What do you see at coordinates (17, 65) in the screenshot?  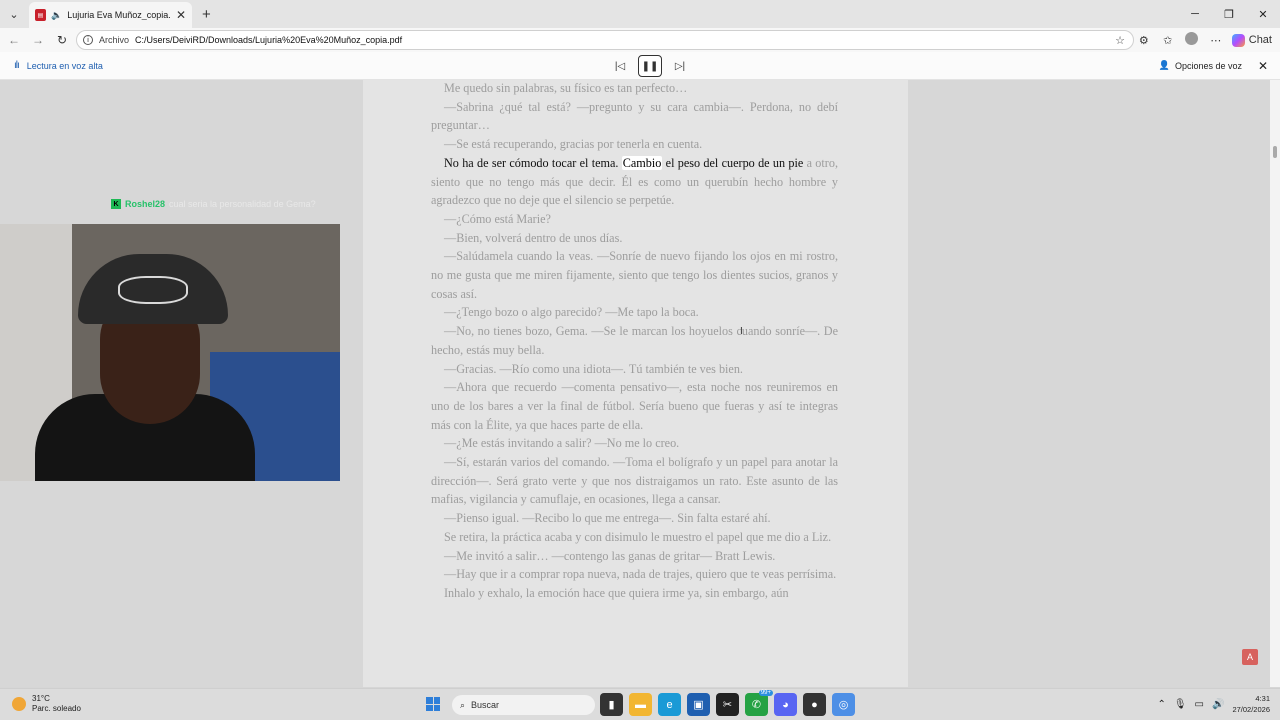 I see `audio-wave-icon: ılı` at bounding box center [17, 65].